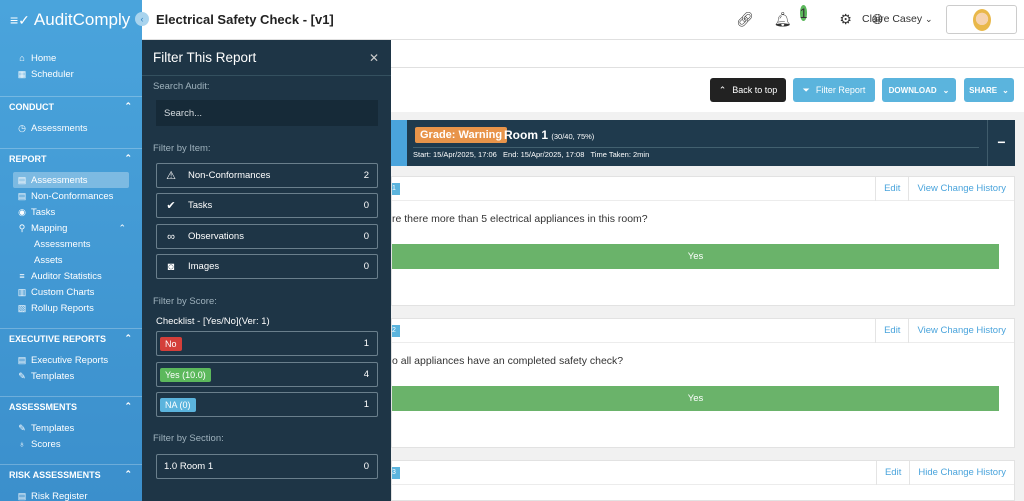 This screenshot has height=501, width=1024. Describe the element at coordinates (897, 19) in the screenshot. I see `user-menu: Claire Casey ⌄` at that location.